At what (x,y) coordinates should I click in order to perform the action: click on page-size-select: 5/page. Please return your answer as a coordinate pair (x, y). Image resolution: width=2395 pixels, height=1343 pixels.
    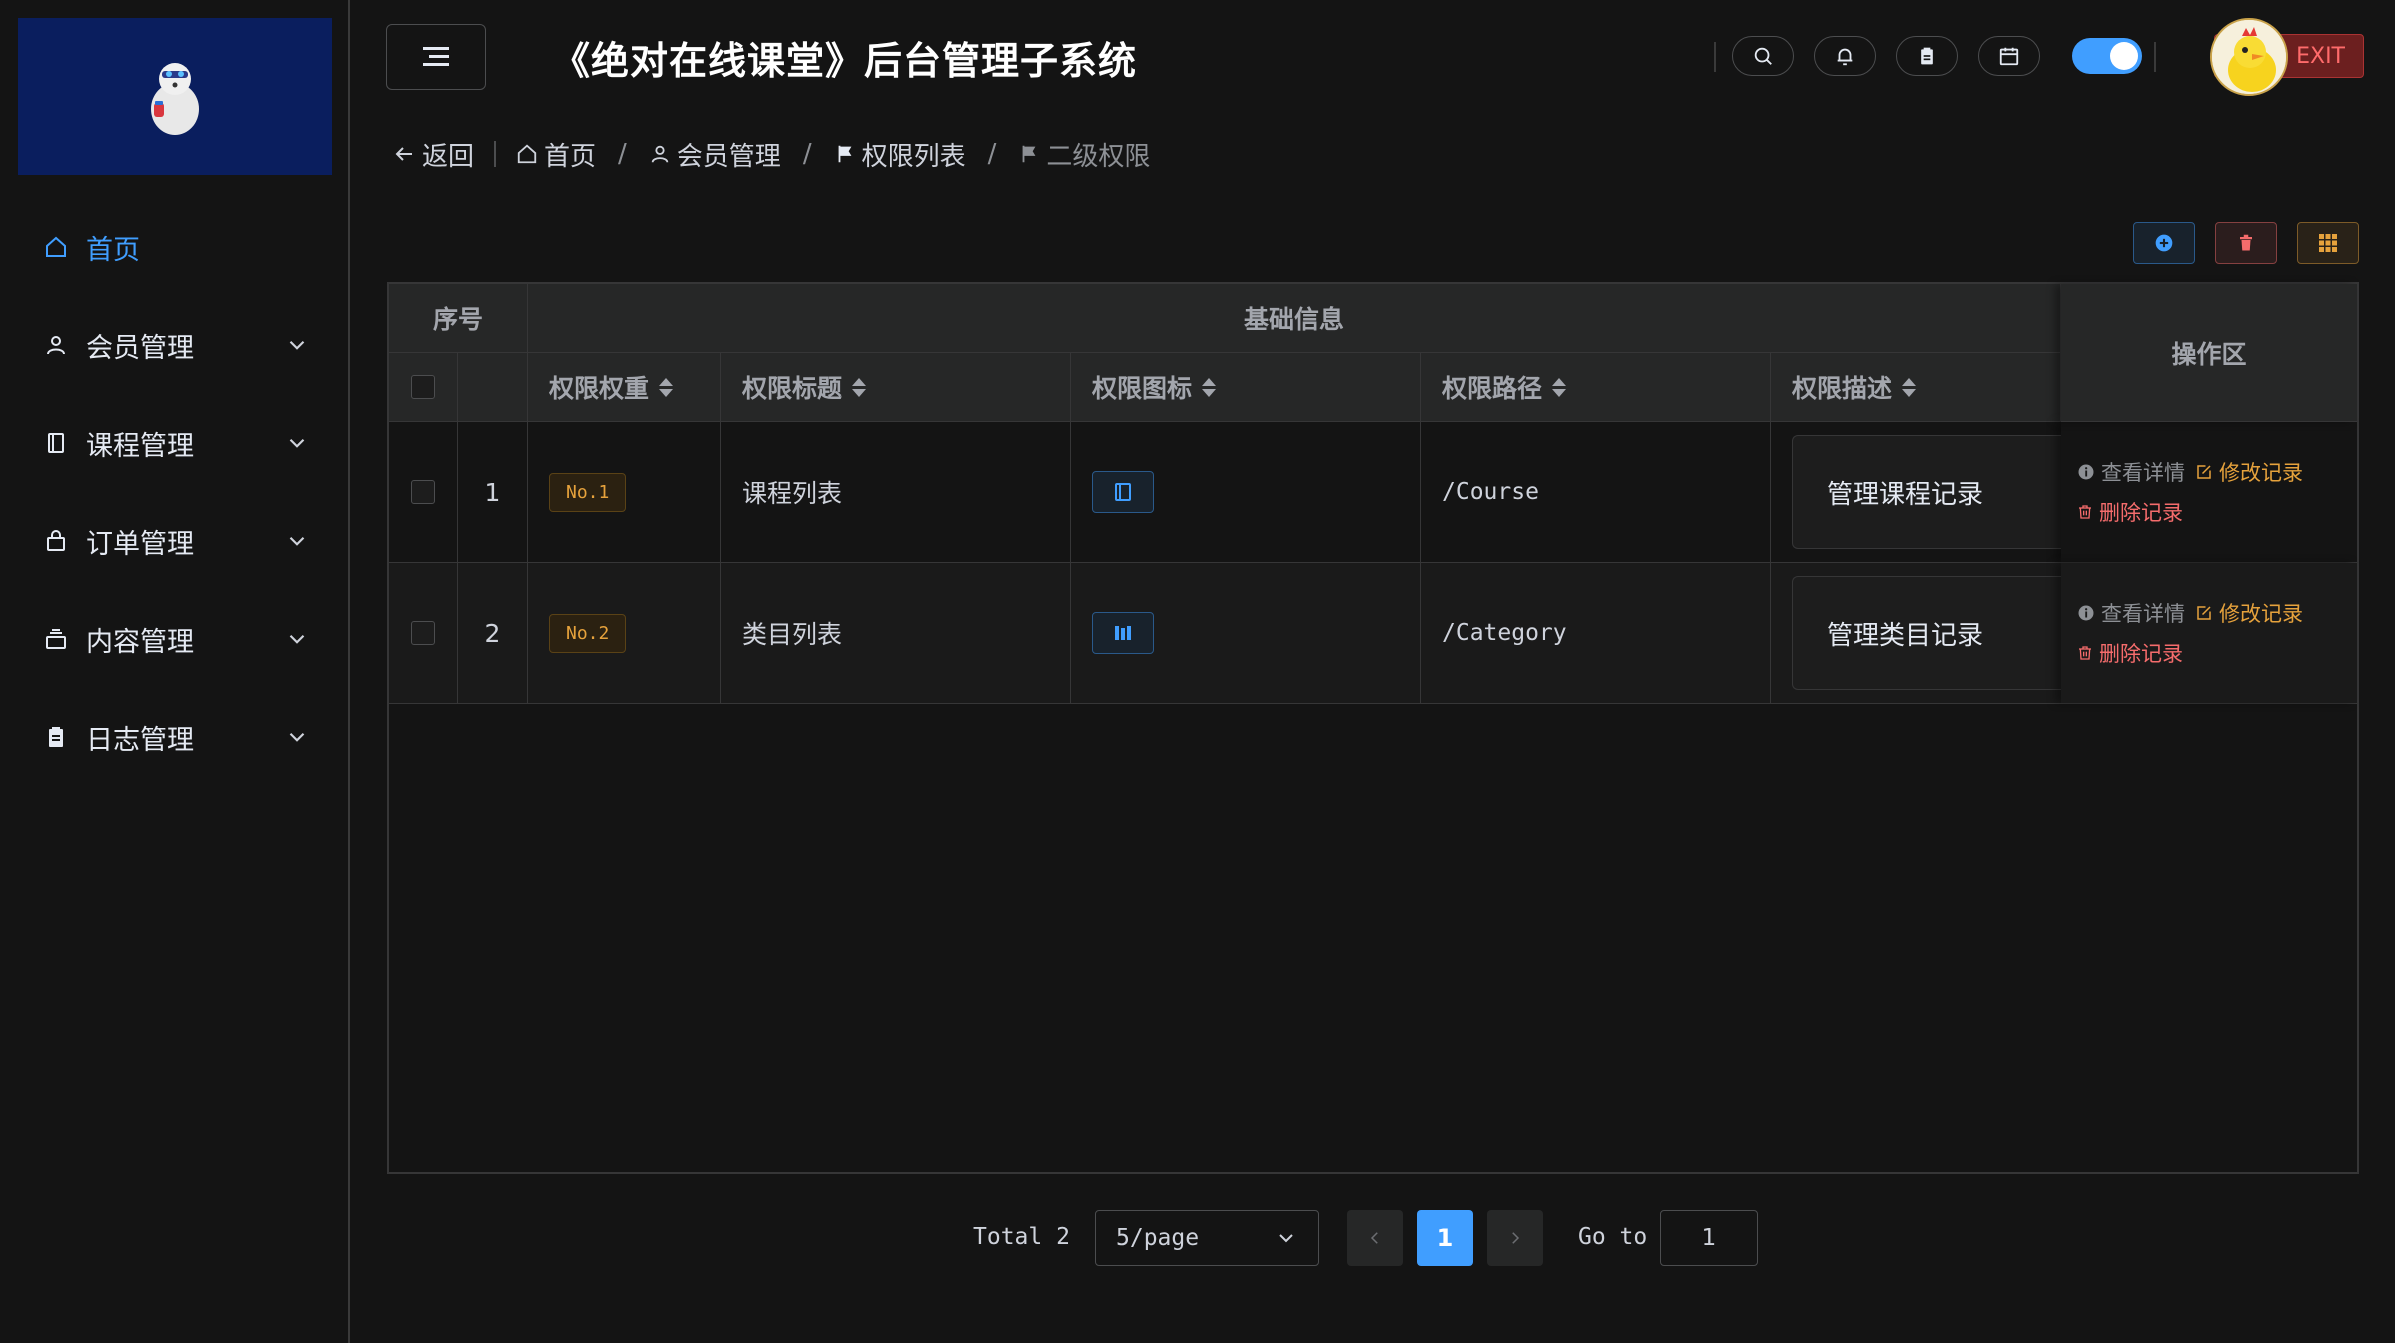
    Looking at the image, I should click on (1207, 1238).